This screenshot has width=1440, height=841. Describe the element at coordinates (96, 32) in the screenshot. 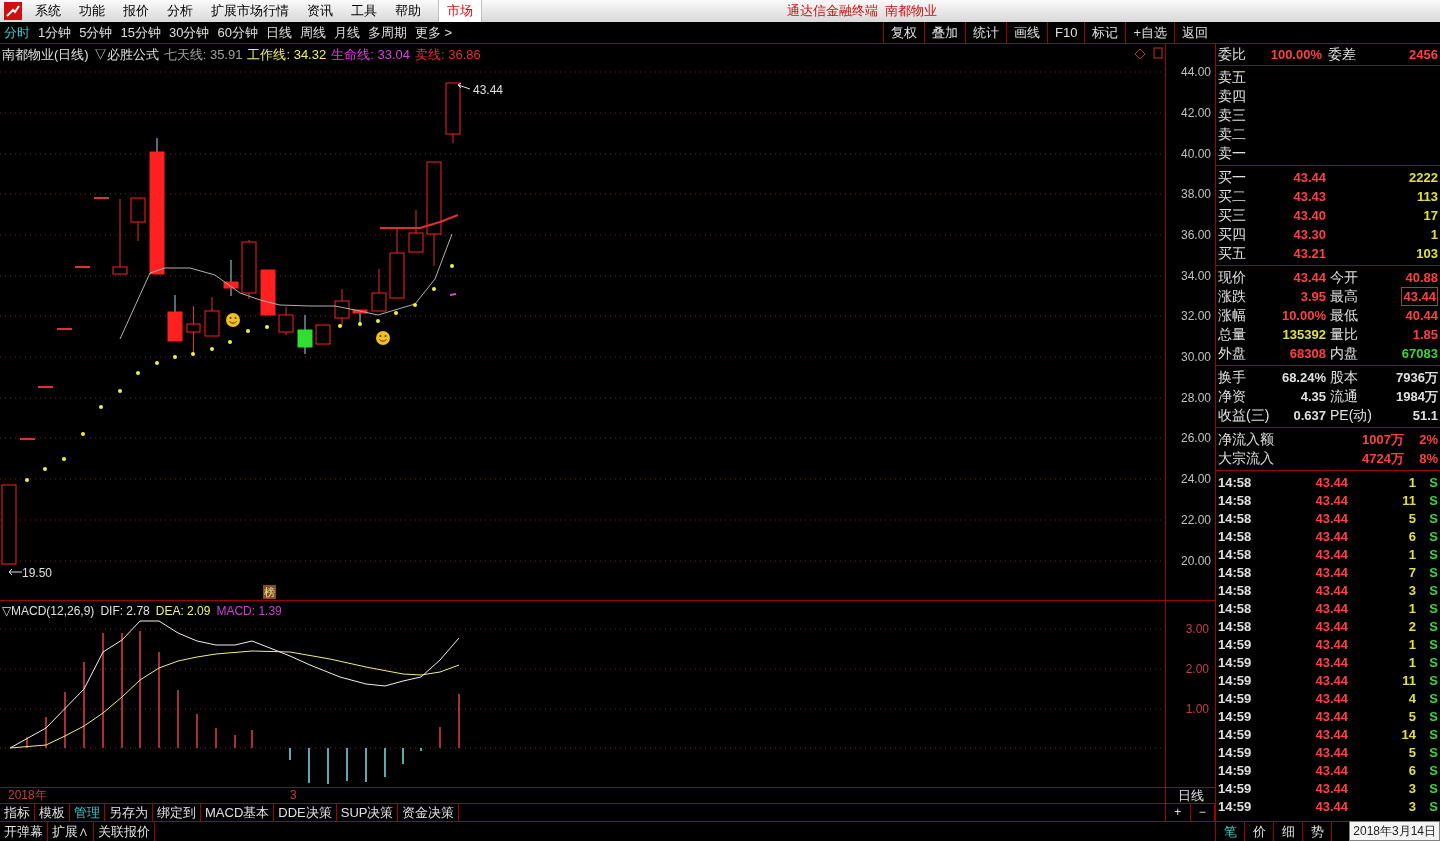

I see `period-tab: 5分钟` at that location.